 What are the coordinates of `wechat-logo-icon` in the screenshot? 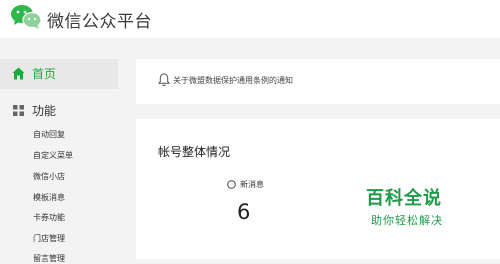 It's located at (26, 17).